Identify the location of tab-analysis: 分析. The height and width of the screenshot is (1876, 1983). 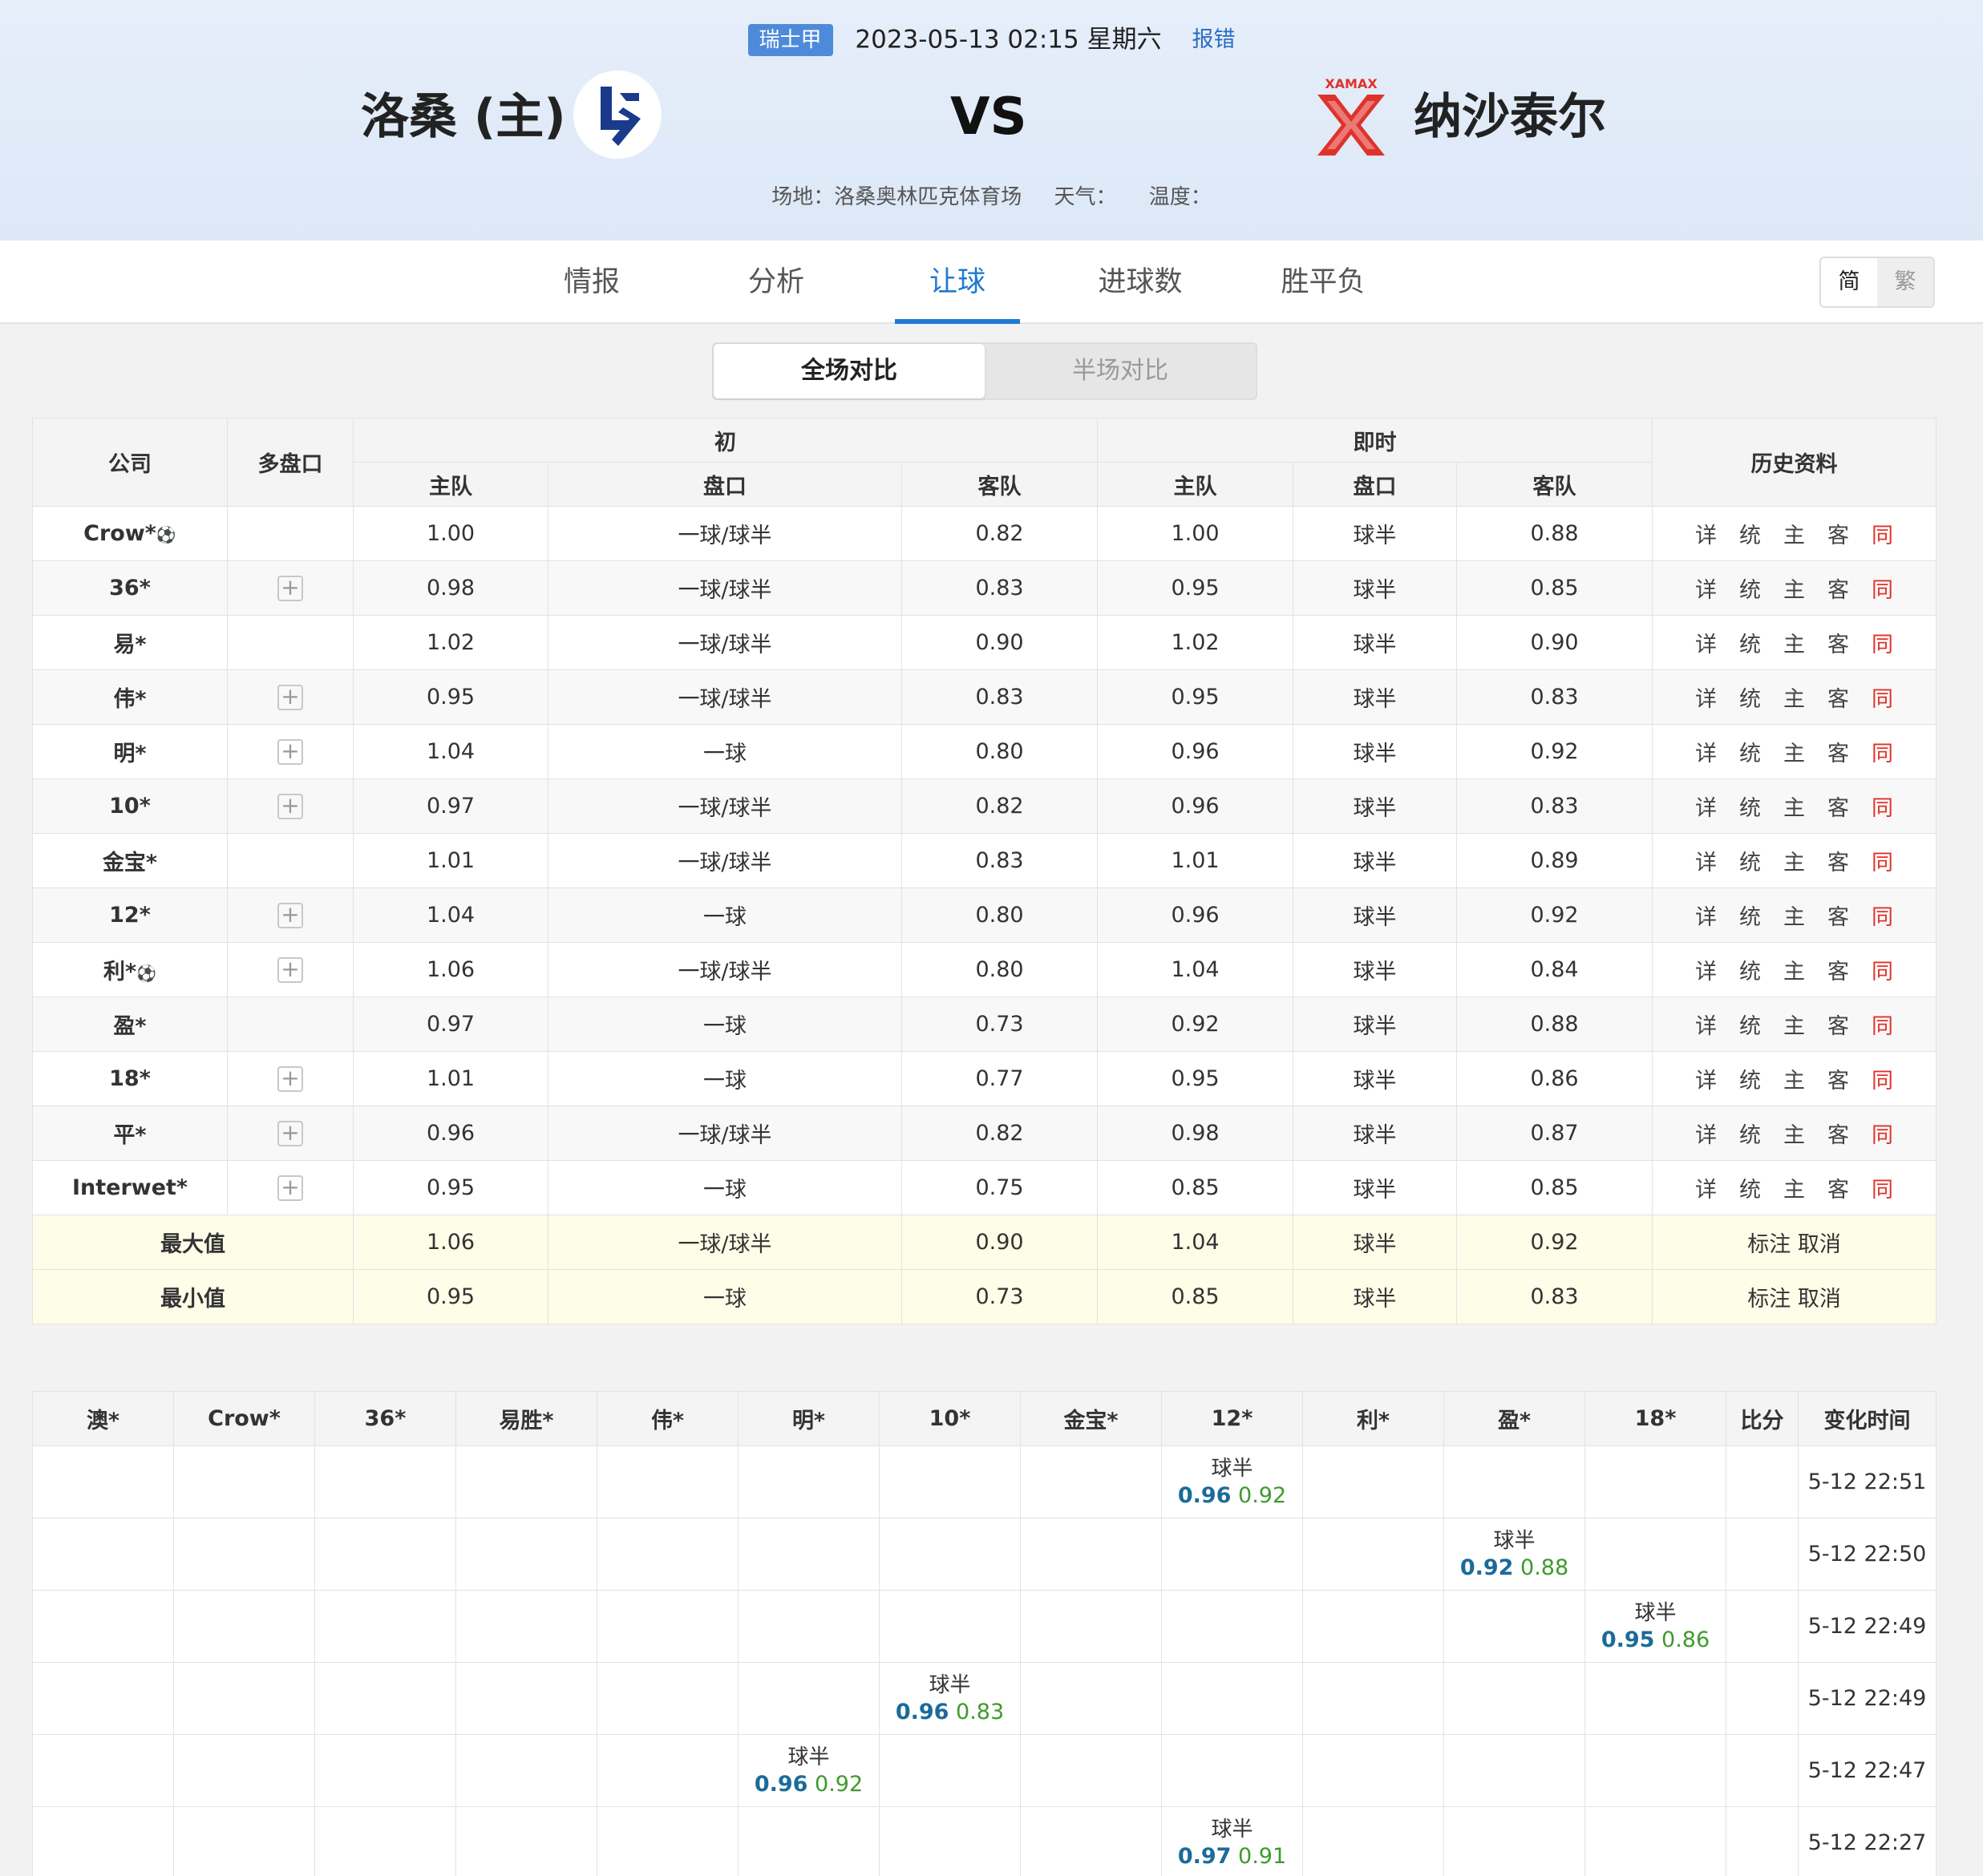
(776, 282).